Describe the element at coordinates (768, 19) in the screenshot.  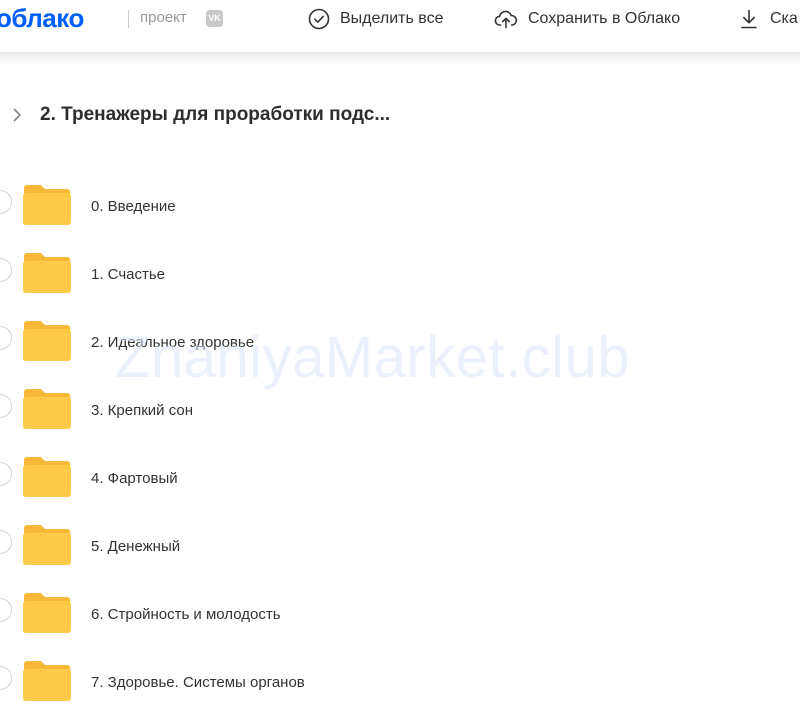
I see `download-button: Ска` at that location.